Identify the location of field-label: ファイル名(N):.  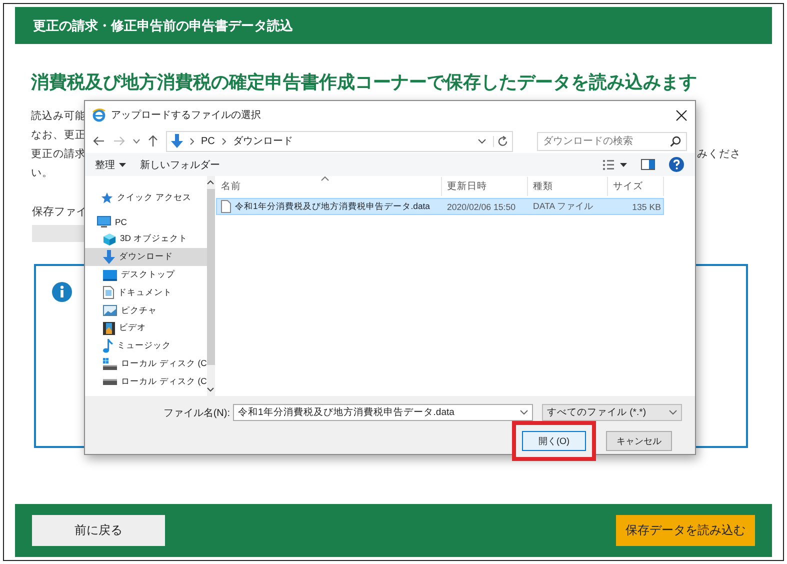
(196, 413).